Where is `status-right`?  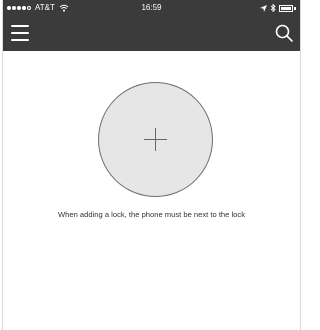 status-right is located at coordinates (278, 8).